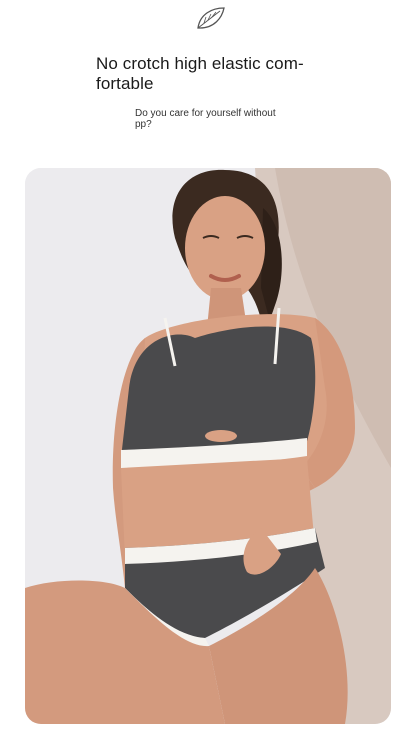 The image size is (416, 736). Describe the element at coordinates (211, 18) in the screenshot. I see `leaf-icon` at that location.